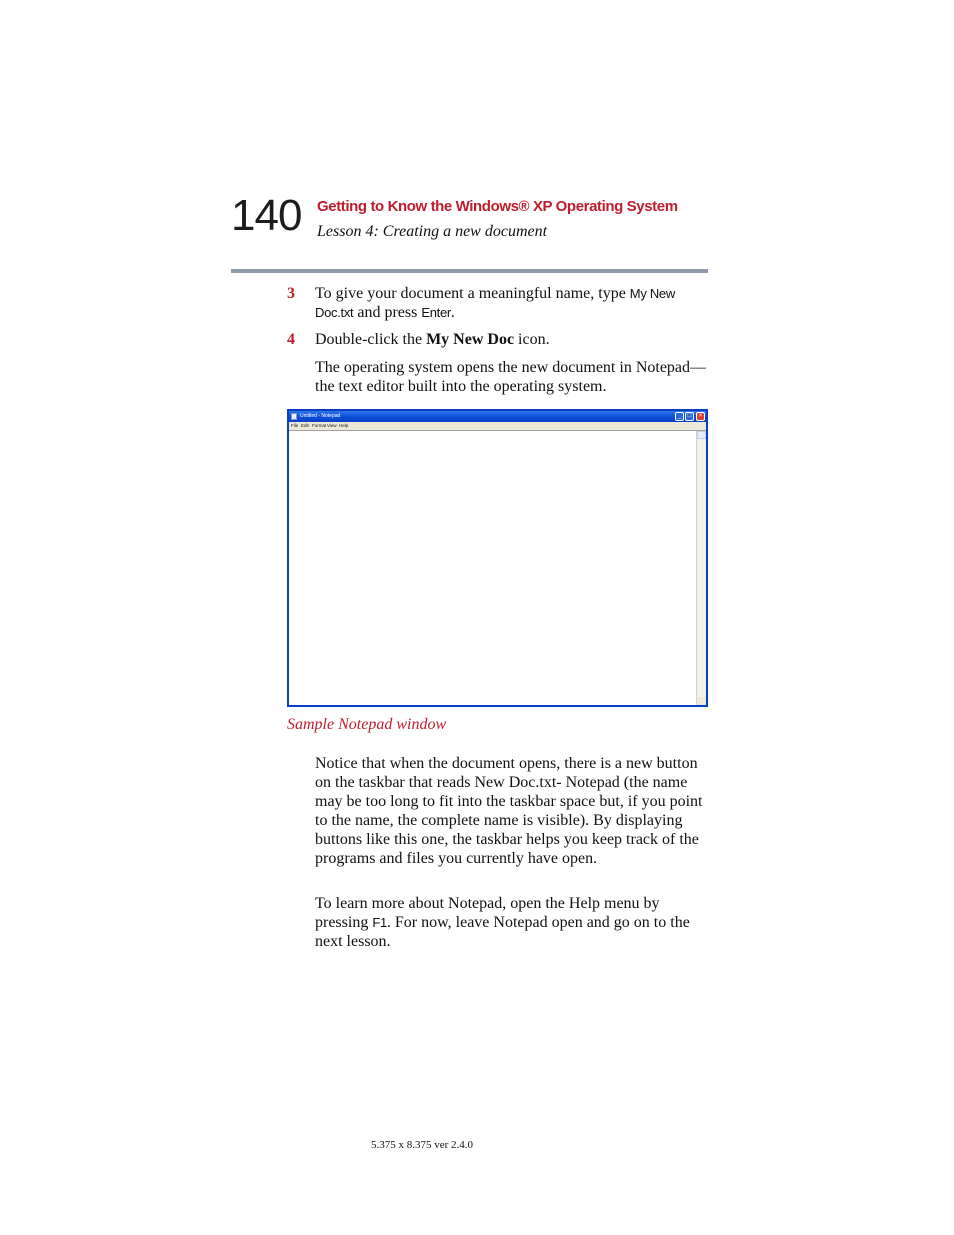  Describe the element at coordinates (497, 416) in the screenshot. I see `notepad-titlebar: Untitled - Notepad _ □ ×` at that location.